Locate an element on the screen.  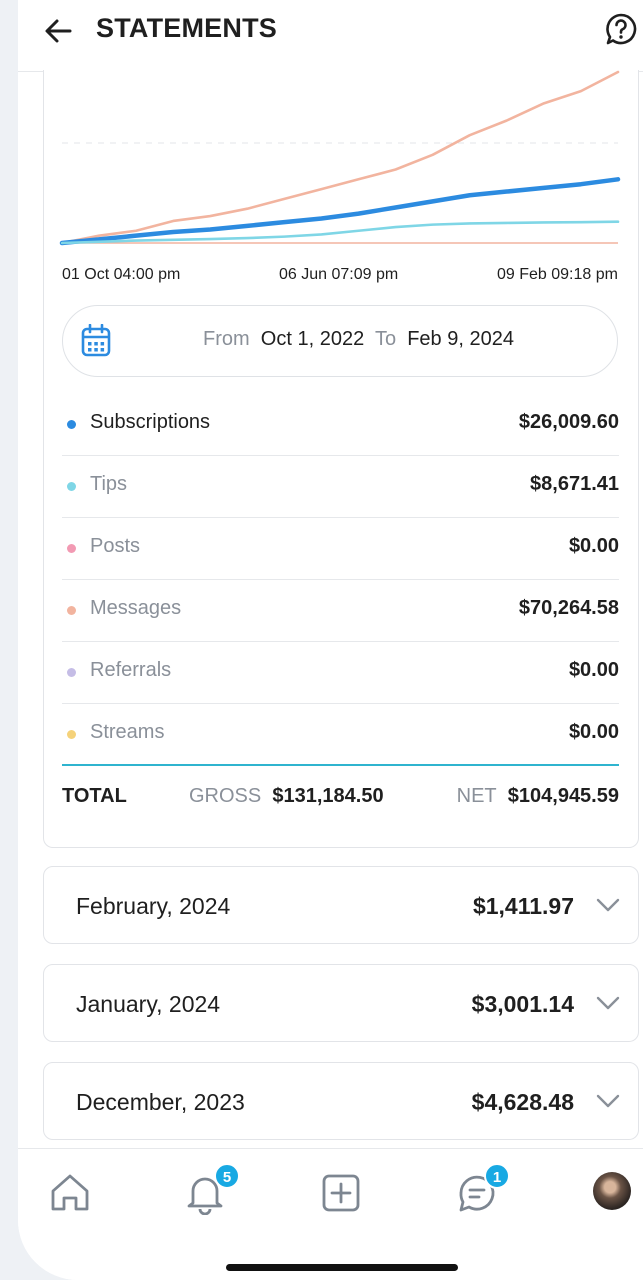
notifications-badge: 5 is located at coordinates (227, 1176).